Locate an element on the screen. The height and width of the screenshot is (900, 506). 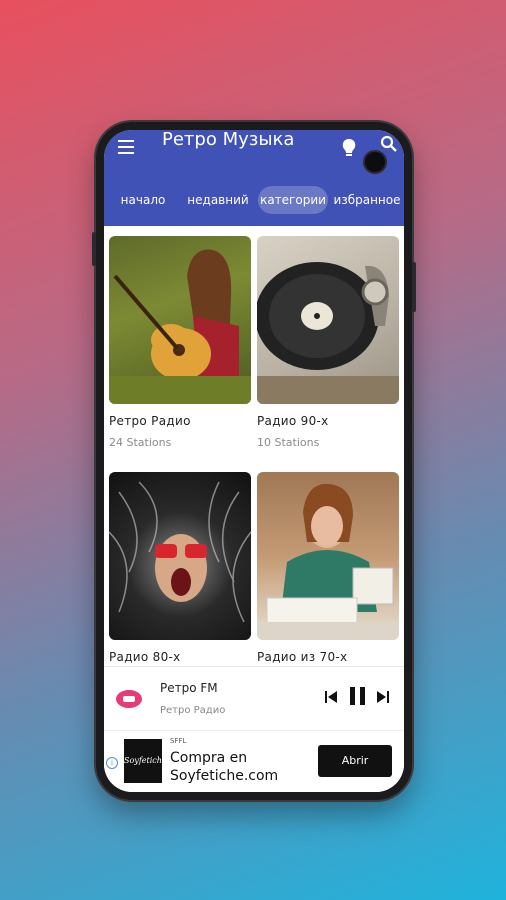
player-category: Ретро Радио is located at coordinates (193, 710).